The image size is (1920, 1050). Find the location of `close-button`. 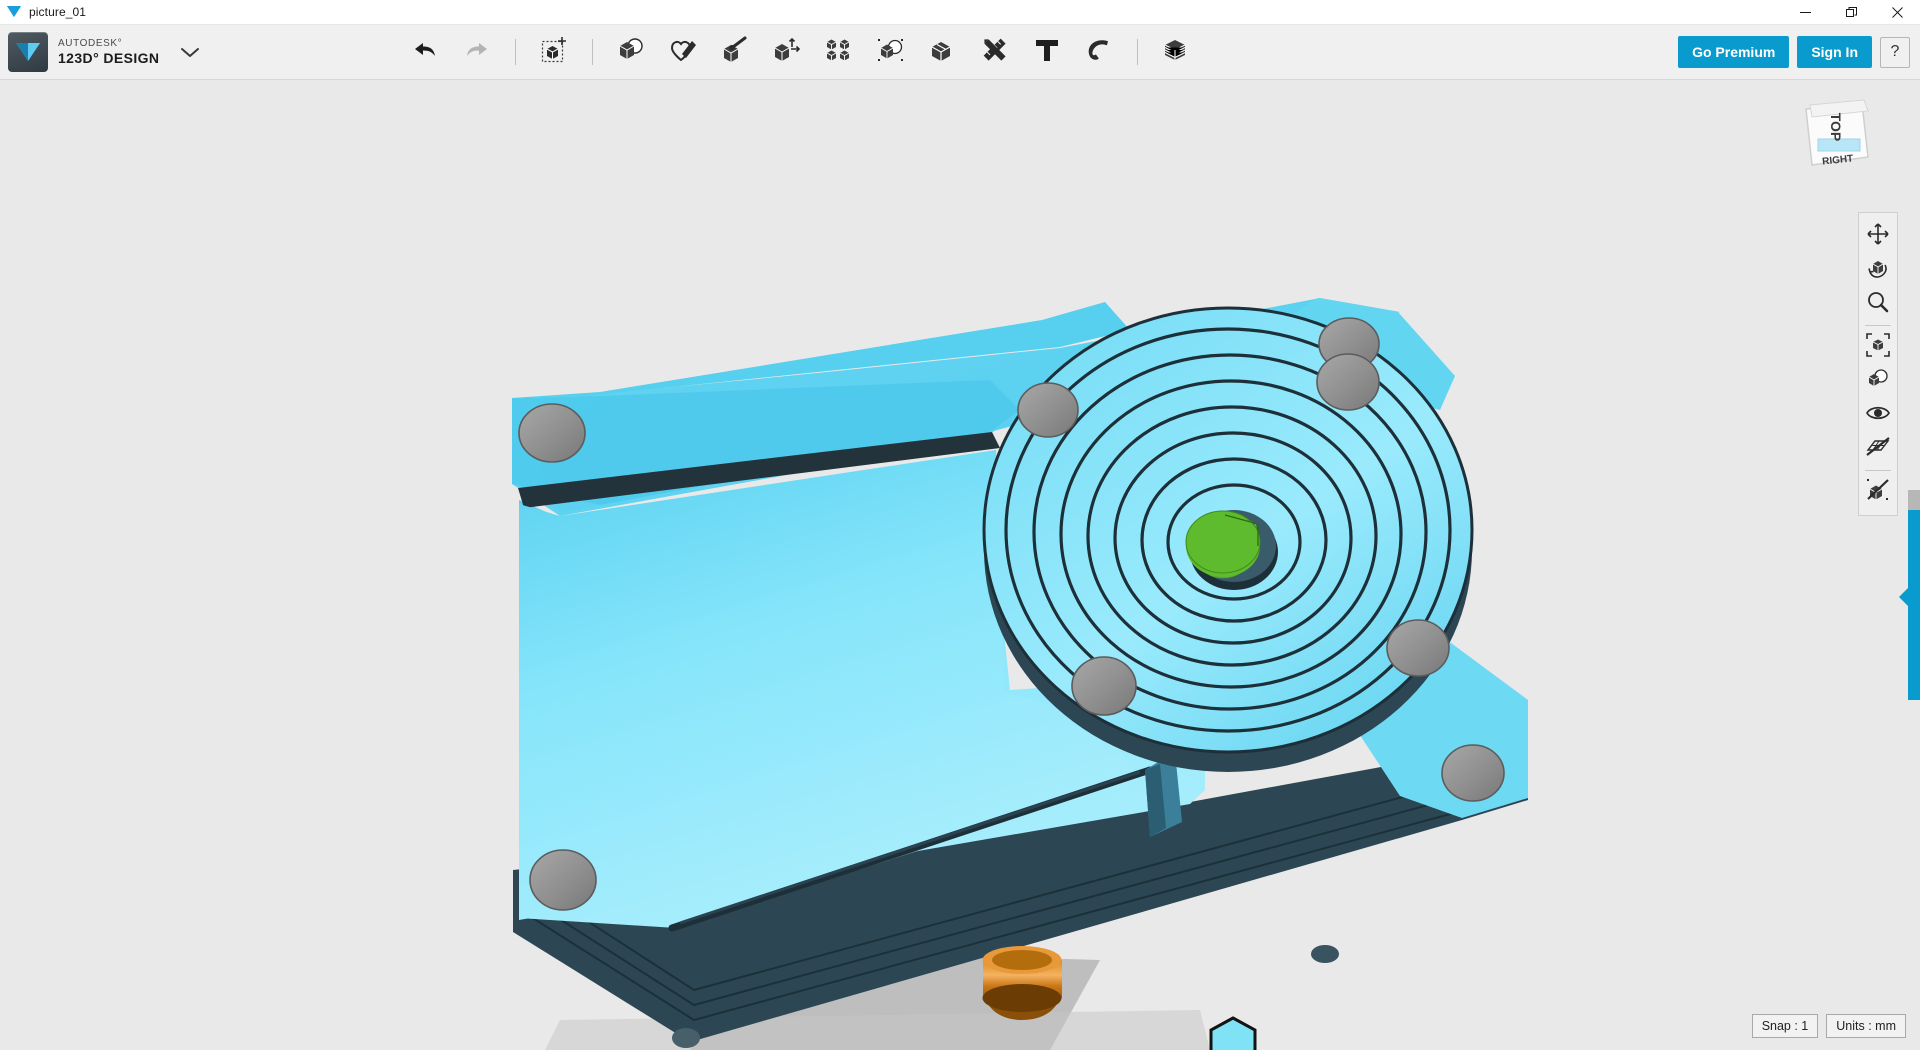

close-button is located at coordinates (1897, 12).